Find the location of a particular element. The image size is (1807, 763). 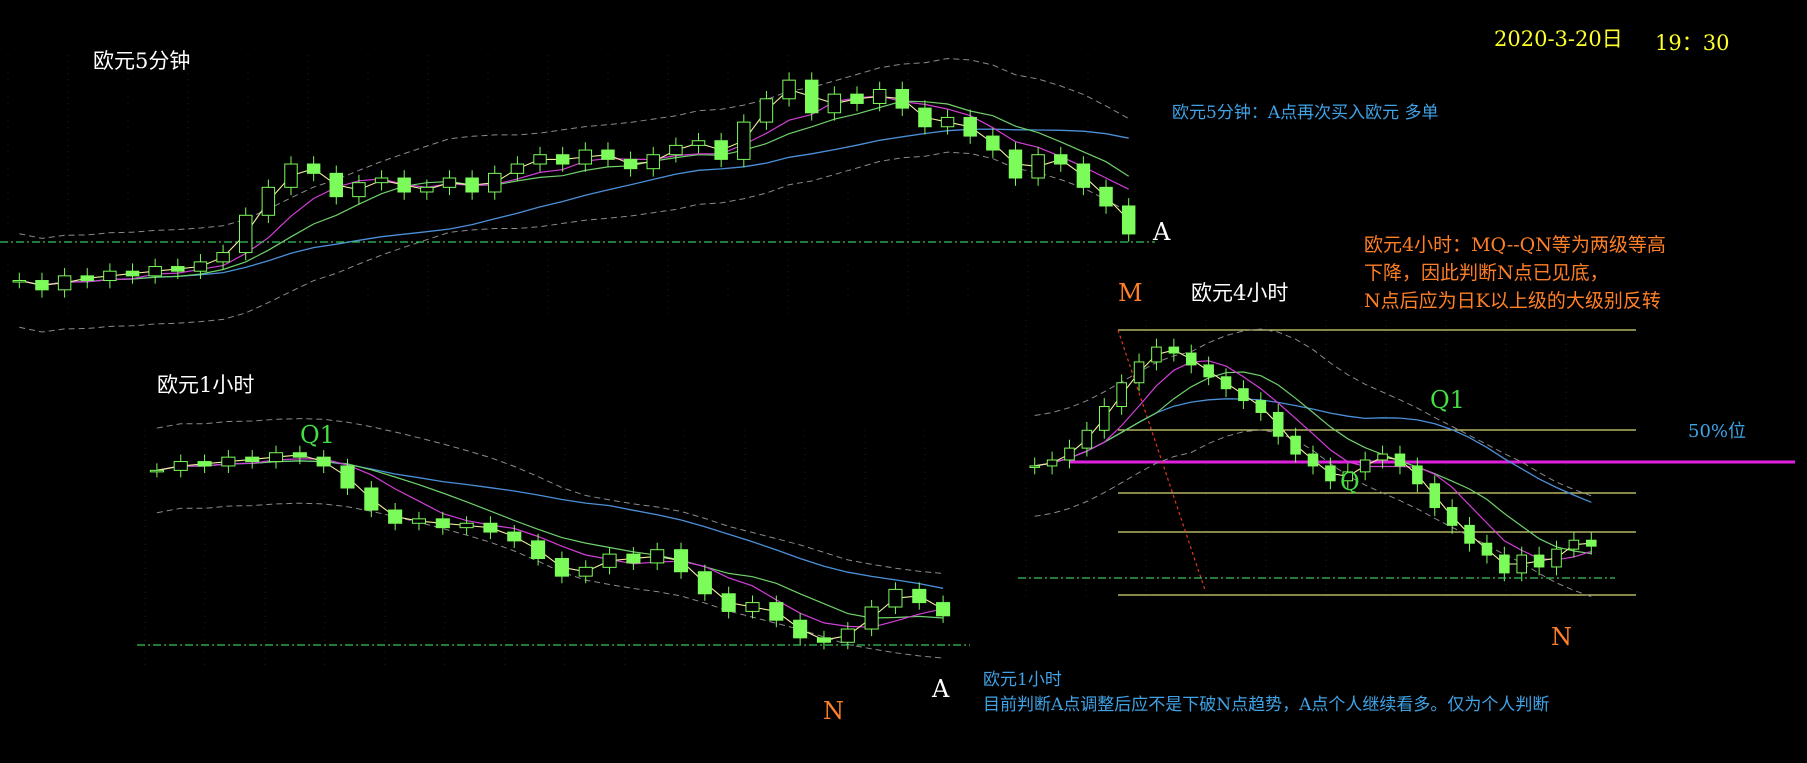

point-q-4h: Q is located at coordinates (1350, 482).